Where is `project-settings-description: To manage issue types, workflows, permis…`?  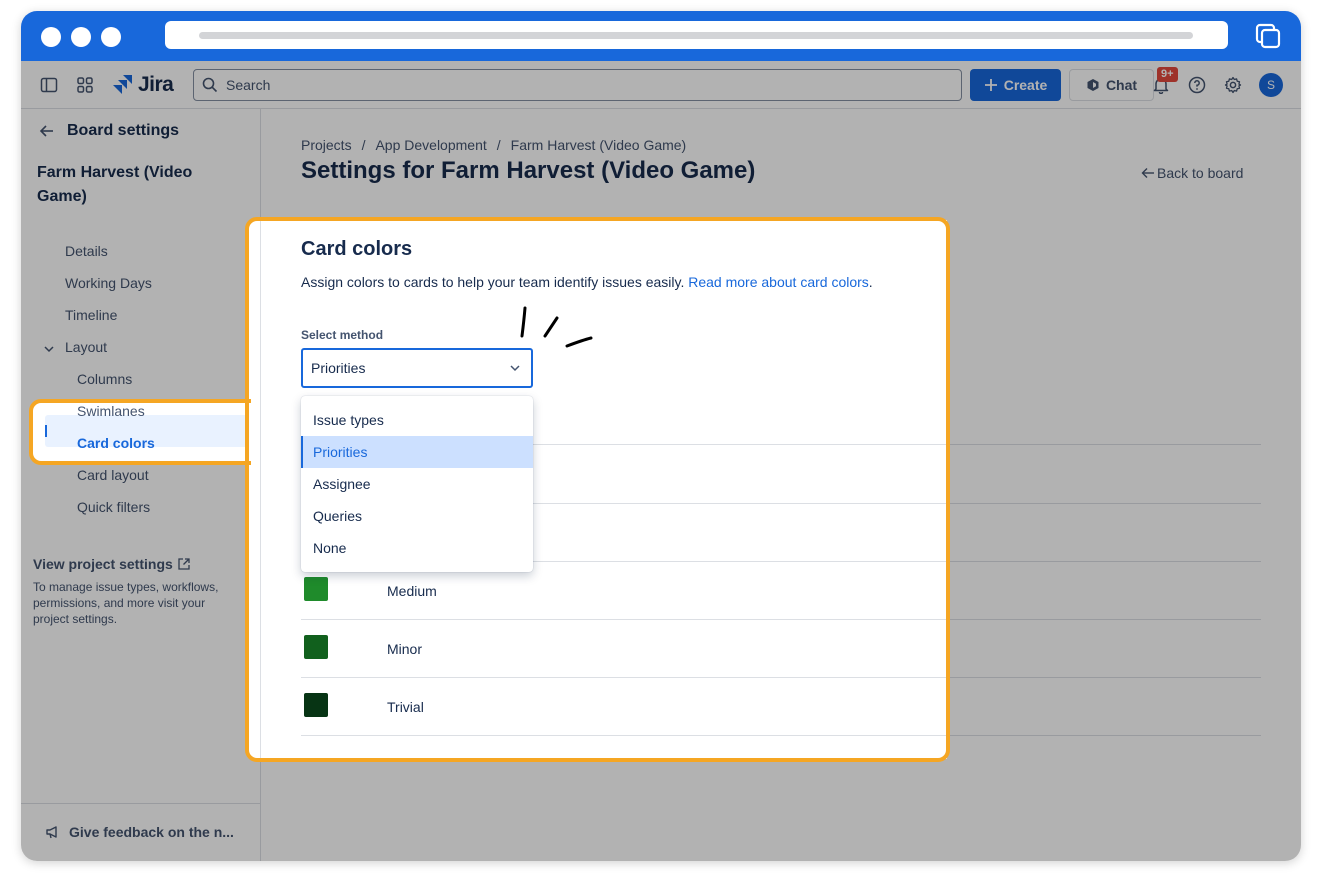 project-settings-description: To manage issue types, workflows, permis… is located at coordinates (126, 603).